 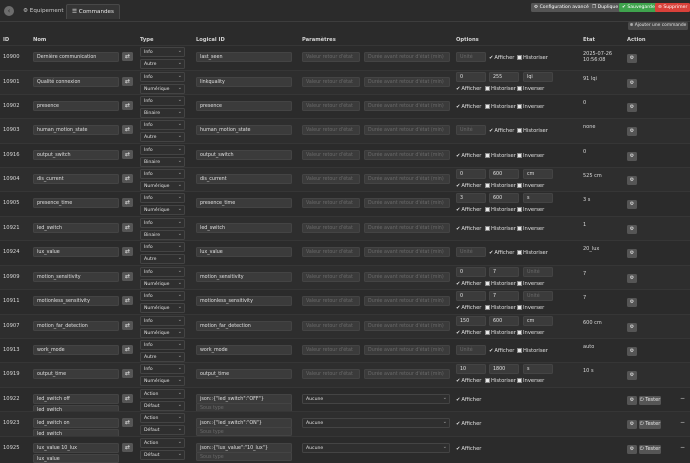 What do you see at coordinates (76, 252) in the screenshot?
I see `command-name-input: lux_value` at bounding box center [76, 252].